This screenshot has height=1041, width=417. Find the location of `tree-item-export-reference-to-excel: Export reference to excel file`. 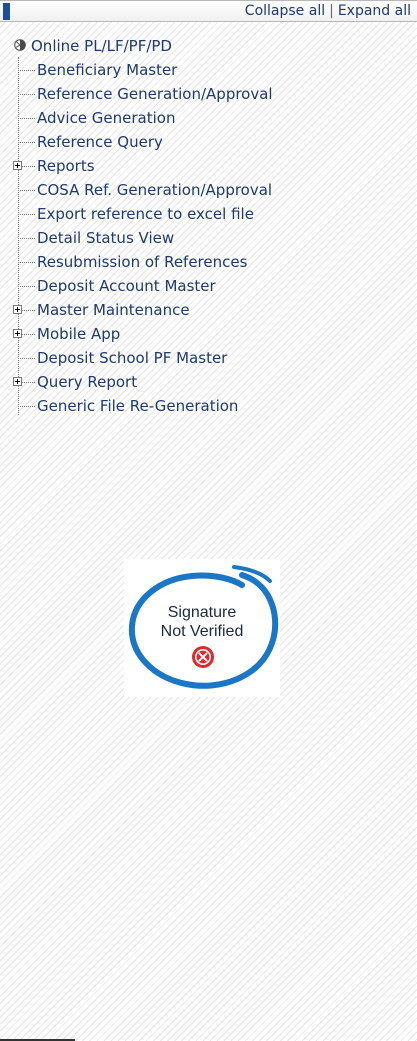

tree-item-export-reference-to-excel: Export reference to excel file is located at coordinates (212, 214).